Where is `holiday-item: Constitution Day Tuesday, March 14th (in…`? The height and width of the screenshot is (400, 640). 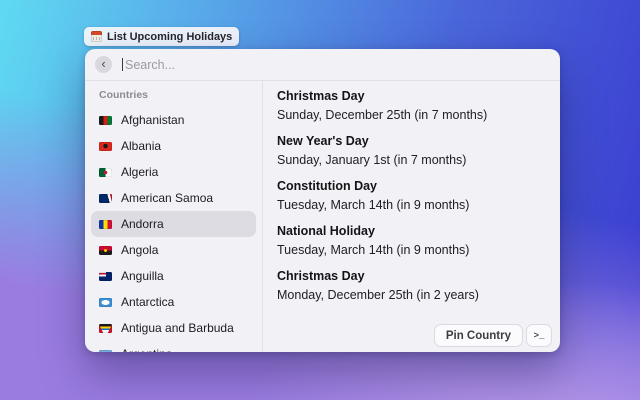 holiday-item: Constitution Day Tuesday, March 14th (in… is located at coordinates (410, 196).